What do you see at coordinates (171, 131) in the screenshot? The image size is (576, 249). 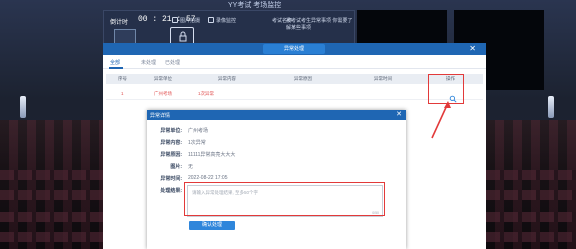 I see `field-label: 异常单位:` at bounding box center [171, 131].